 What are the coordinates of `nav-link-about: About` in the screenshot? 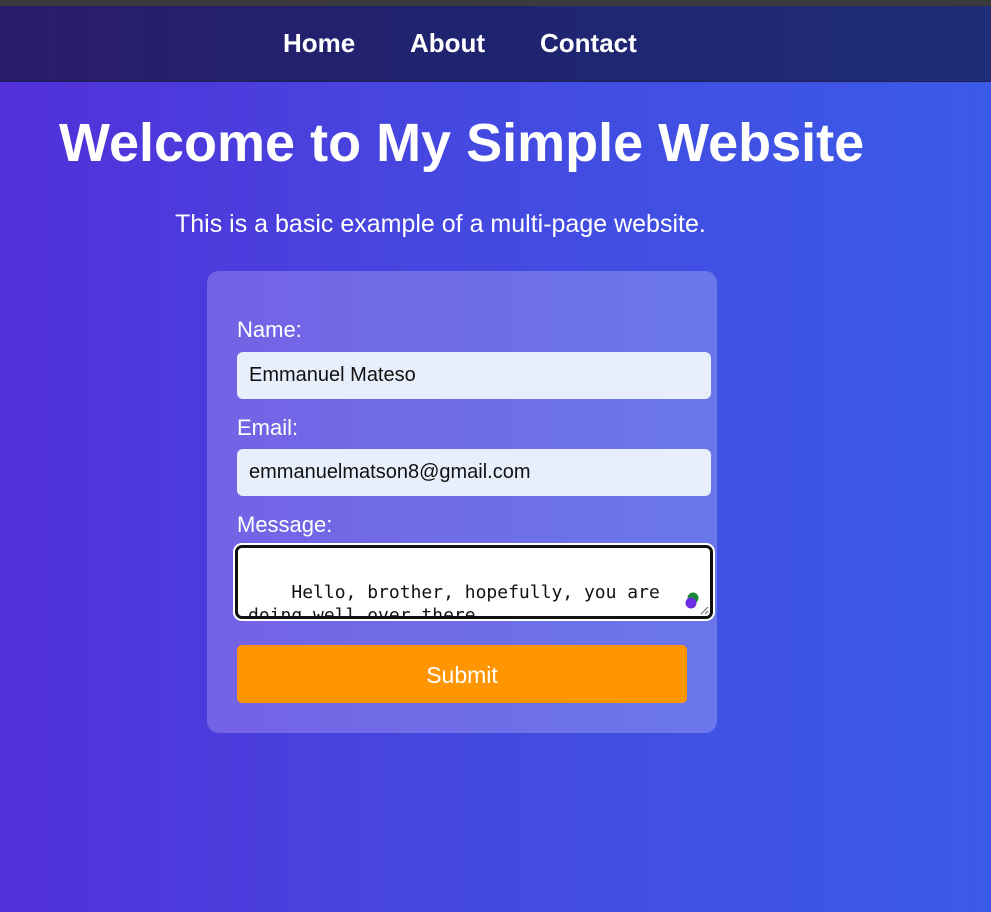 It's located at (447, 43).